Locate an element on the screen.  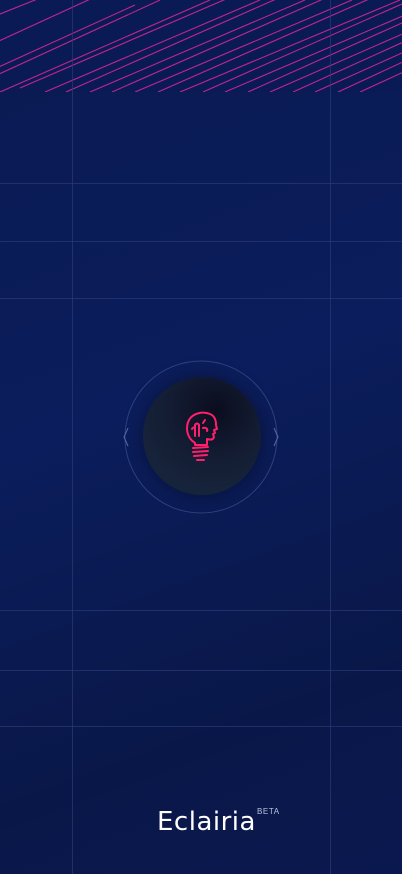
diagonal-stripes is located at coordinates (201, 46).